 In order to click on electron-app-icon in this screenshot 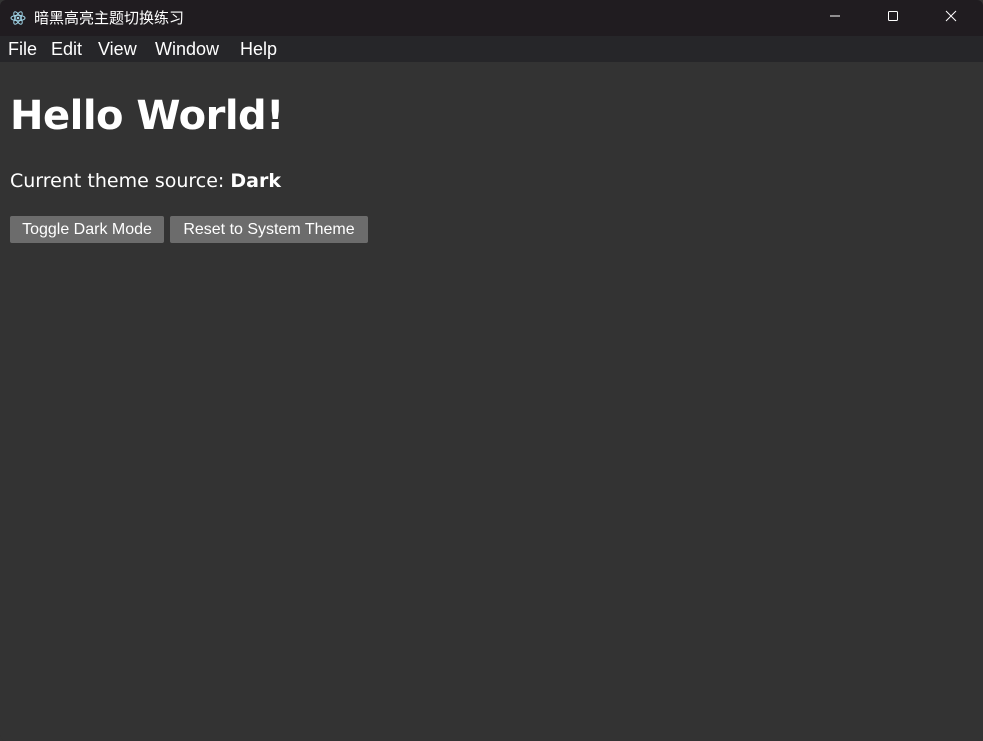, I will do `click(18, 18)`.